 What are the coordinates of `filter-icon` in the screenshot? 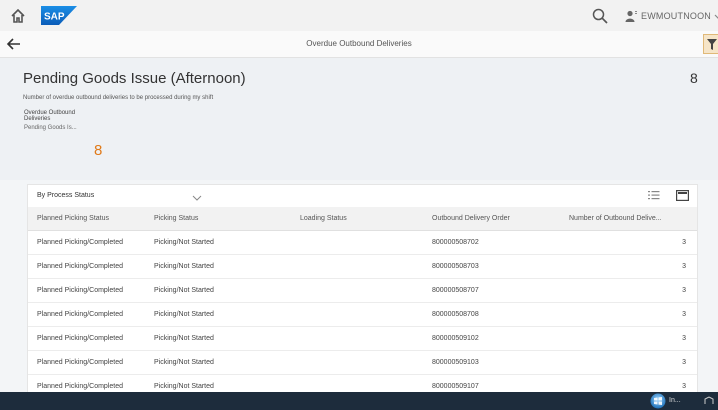 It's located at (712, 44).